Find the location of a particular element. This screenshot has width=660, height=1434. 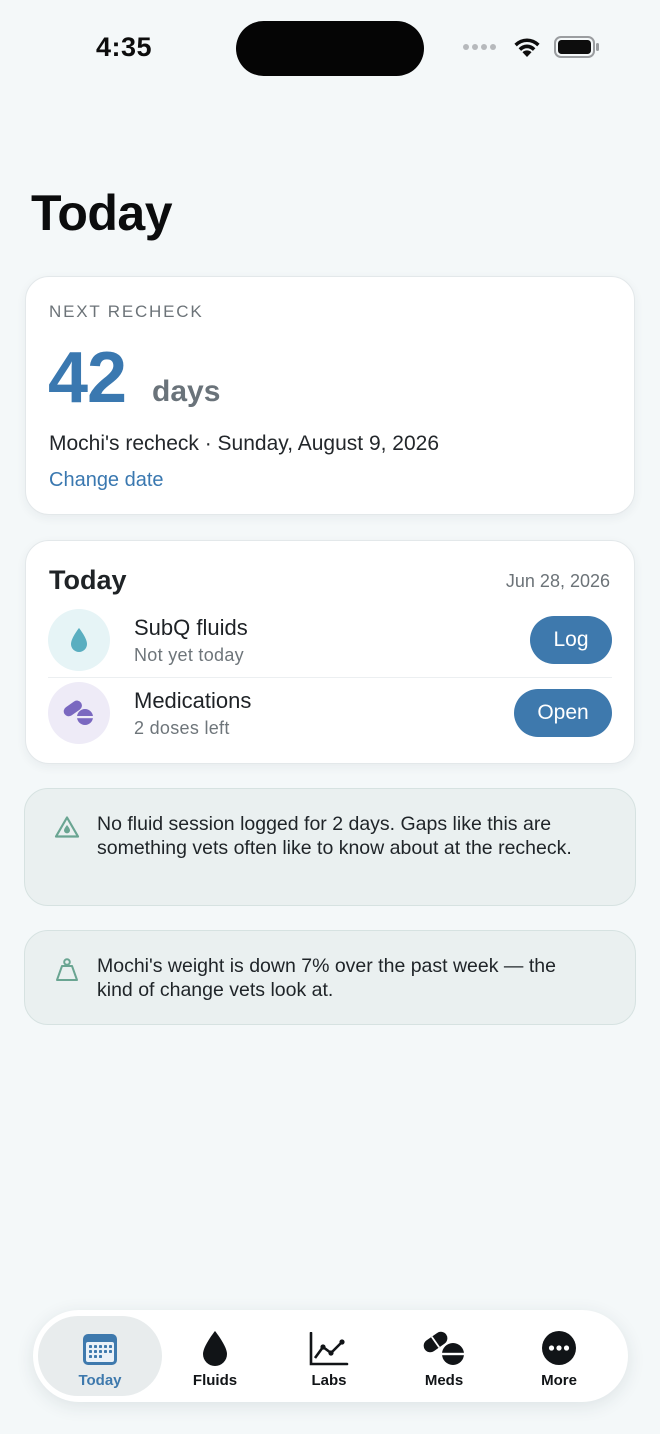

tab-label: More is located at coordinates (559, 1380).